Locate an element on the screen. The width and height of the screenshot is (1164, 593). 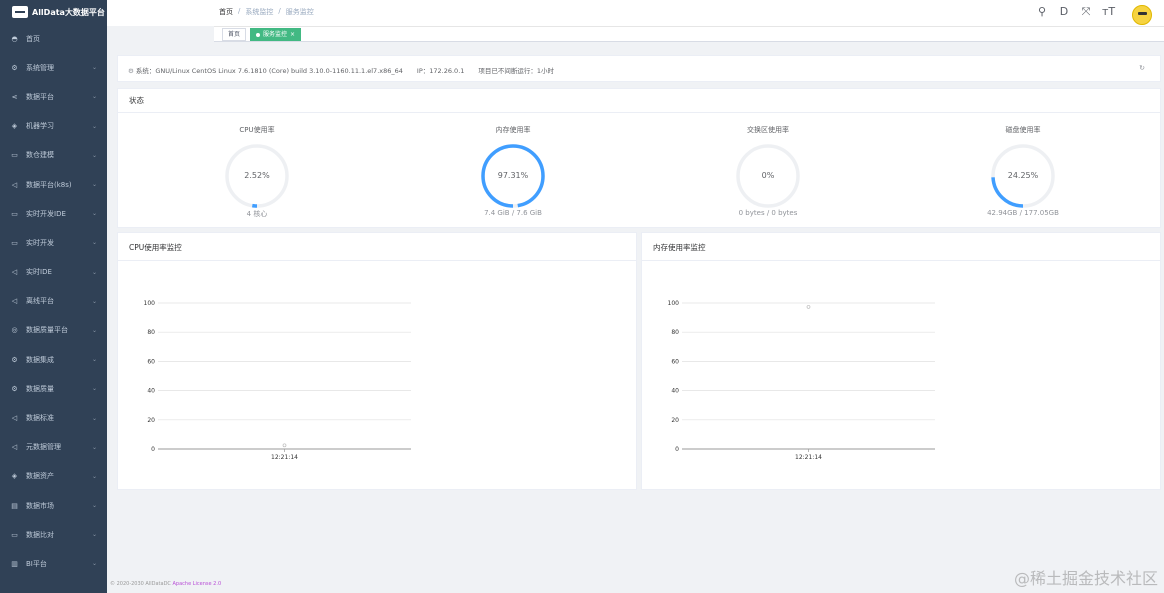
gauge-footer: 7.4 GiB / 7.6 GiB is located at coordinates (513, 213).